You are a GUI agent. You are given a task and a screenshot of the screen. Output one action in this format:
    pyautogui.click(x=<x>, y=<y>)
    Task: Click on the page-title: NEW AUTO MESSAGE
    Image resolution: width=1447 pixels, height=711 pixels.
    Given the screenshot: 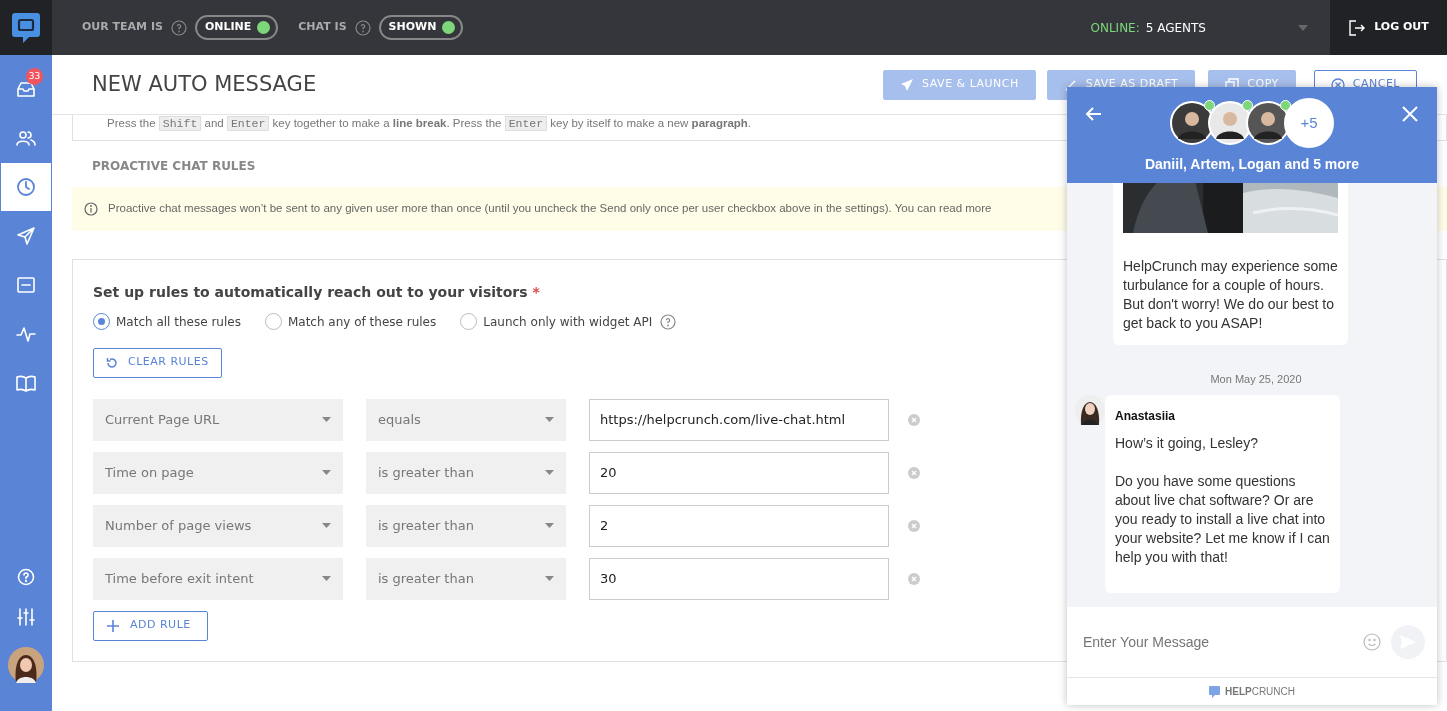 What is the action you would take?
    pyautogui.click(x=204, y=84)
    